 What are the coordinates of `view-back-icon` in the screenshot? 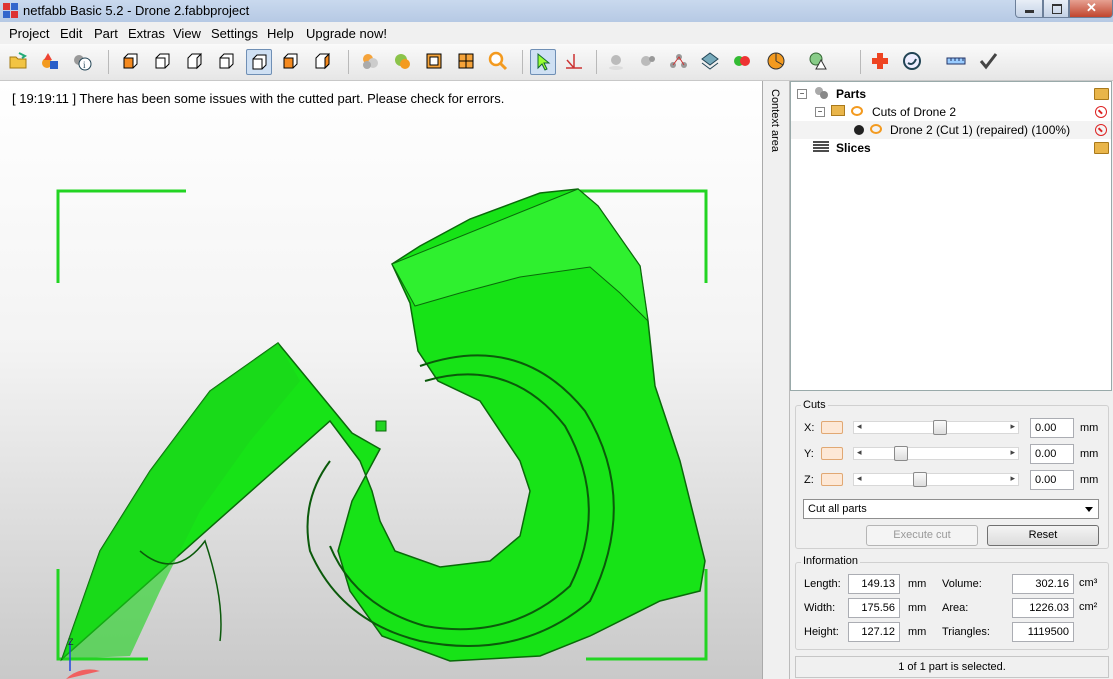 It's located at (163, 62).